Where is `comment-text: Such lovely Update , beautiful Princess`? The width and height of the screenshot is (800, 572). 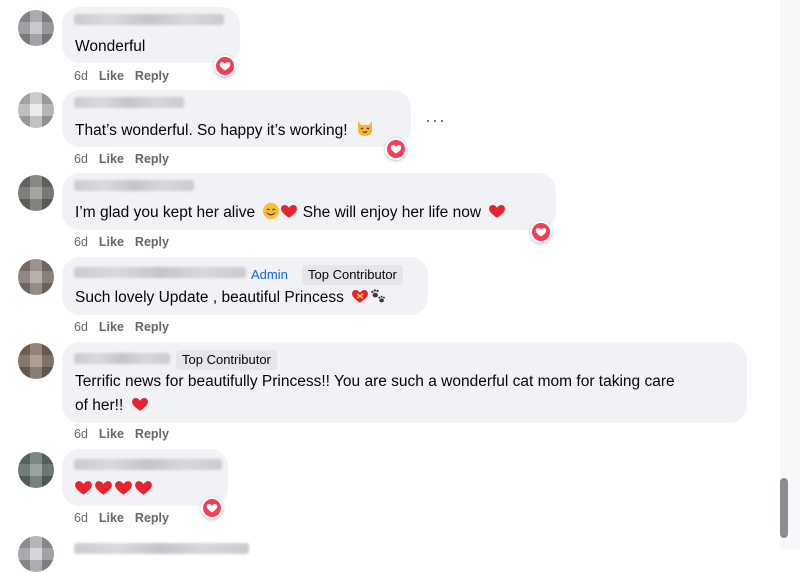 comment-text: Such lovely Update , beautiful Princess is located at coordinates (231, 299).